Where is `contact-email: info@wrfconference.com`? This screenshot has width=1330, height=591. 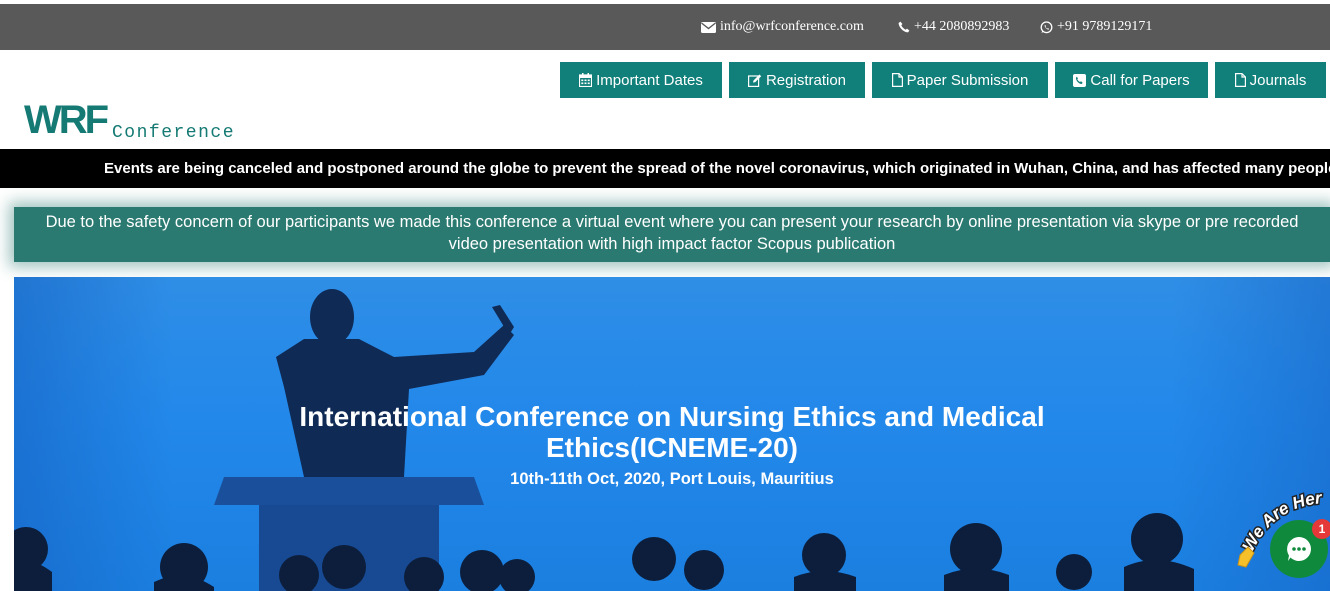
contact-email: info@wrfconference.com is located at coordinates (782, 27).